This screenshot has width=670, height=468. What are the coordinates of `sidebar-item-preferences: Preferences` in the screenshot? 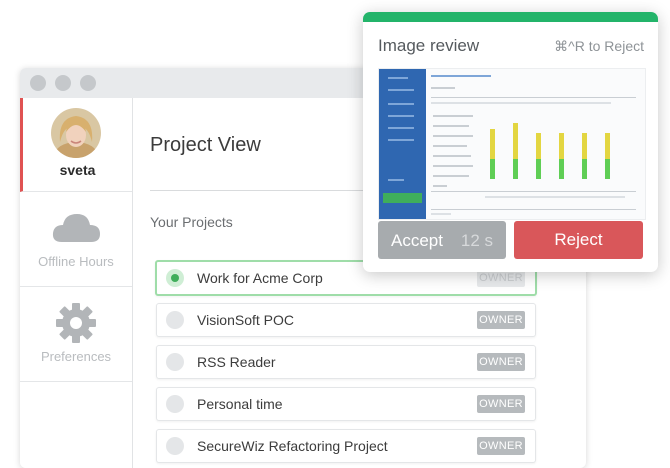 It's located at (76, 334).